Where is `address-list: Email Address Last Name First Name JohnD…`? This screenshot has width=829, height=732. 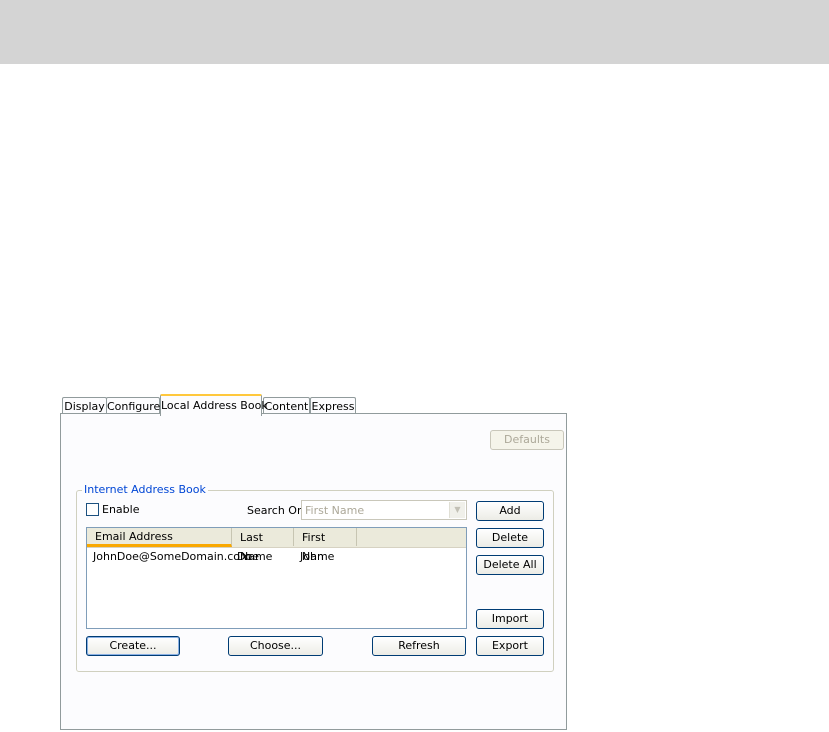
address-list: Email Address Last Name First Name JohnD… is located at coordinates (276, 578).